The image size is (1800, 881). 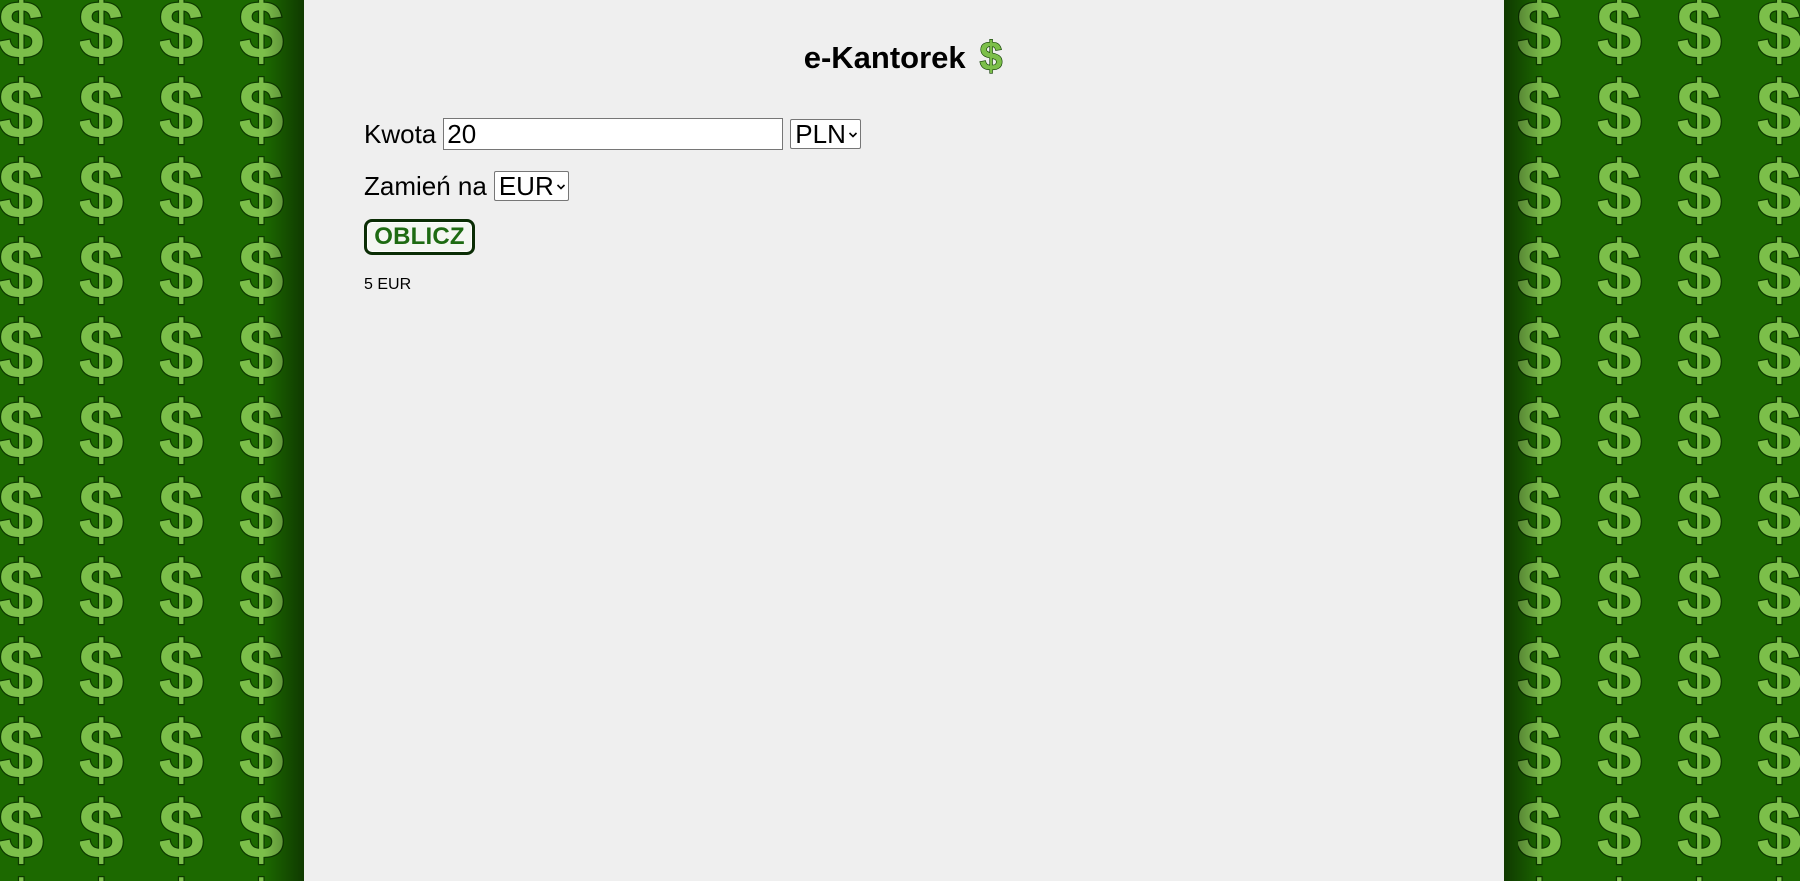 I want to click on from-currency-value: PLN, so click(x=820, y=133).